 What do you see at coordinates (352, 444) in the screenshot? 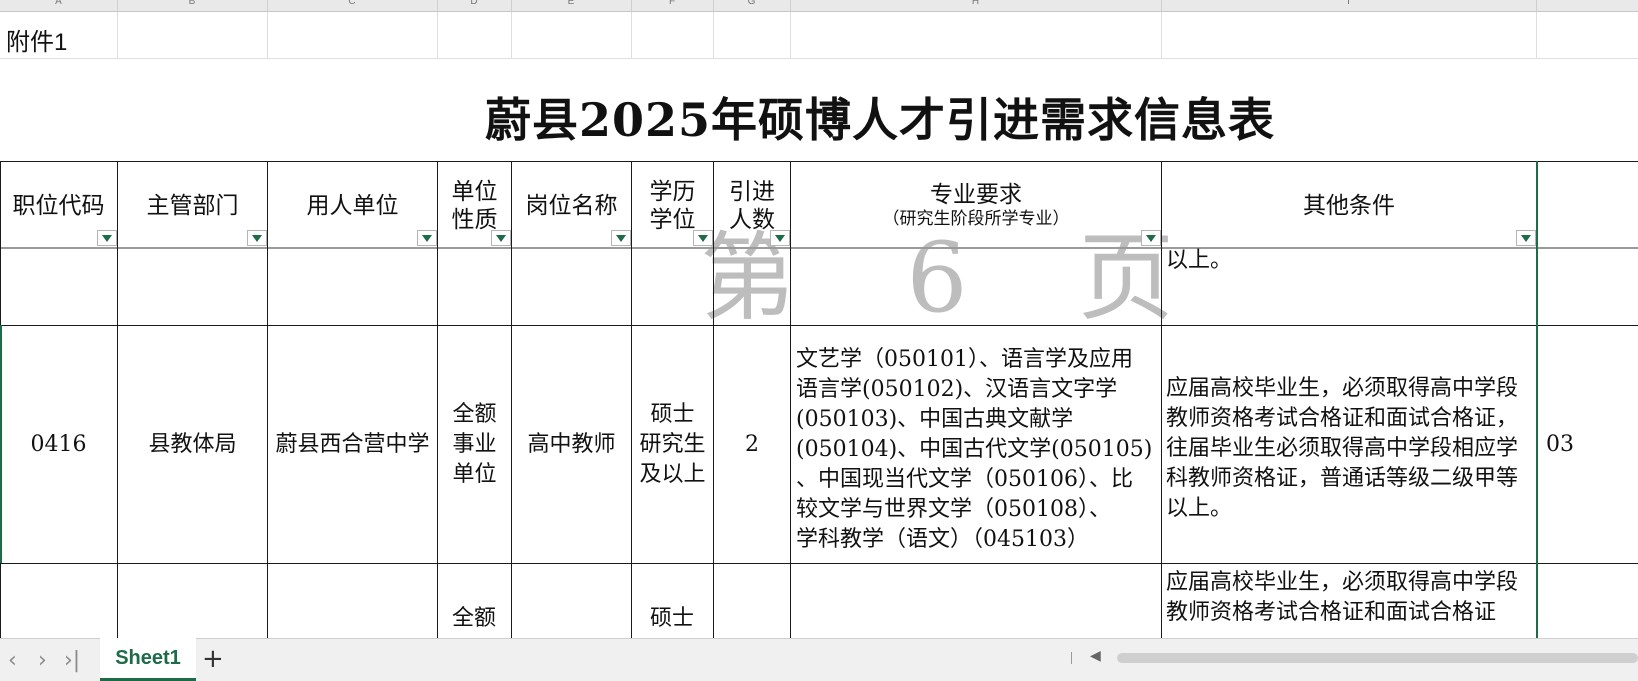
I see `cell-employer: 蔚县西合营中学` at bounding box center [352, 444].